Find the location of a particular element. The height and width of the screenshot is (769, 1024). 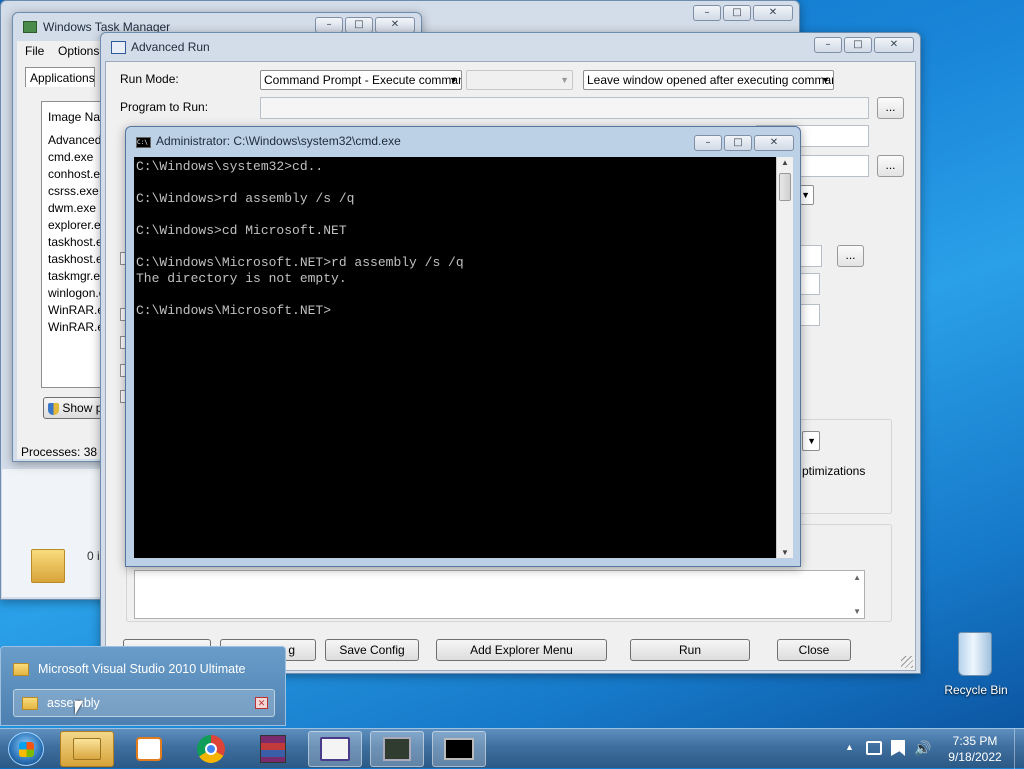

windows-logo-icon is located at coordinates (26, 749).